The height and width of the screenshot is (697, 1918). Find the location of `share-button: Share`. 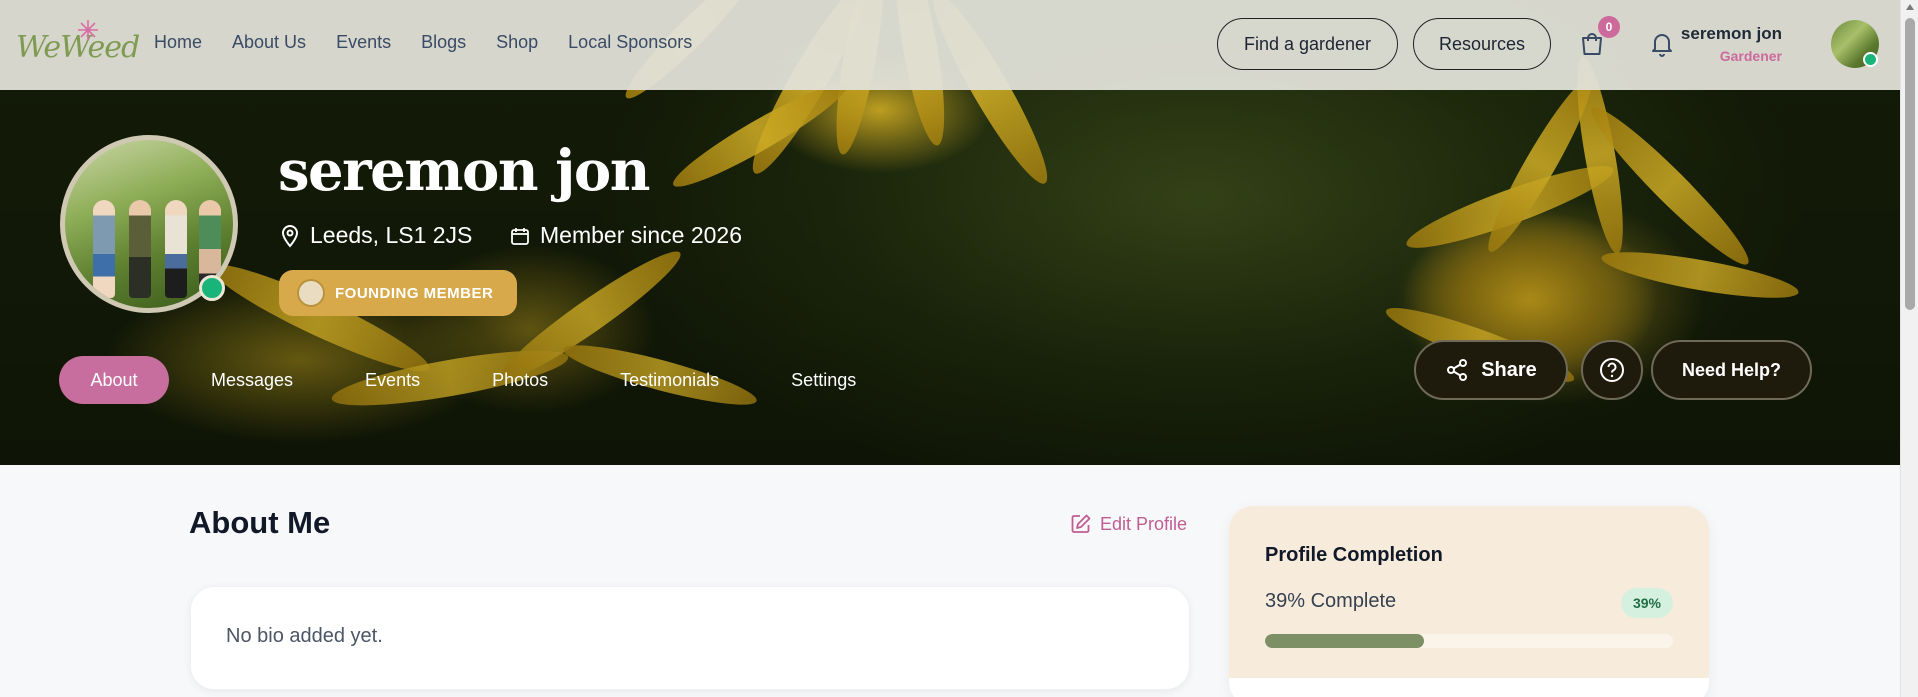

share-button: Share is located at coordinates (1491, 370).